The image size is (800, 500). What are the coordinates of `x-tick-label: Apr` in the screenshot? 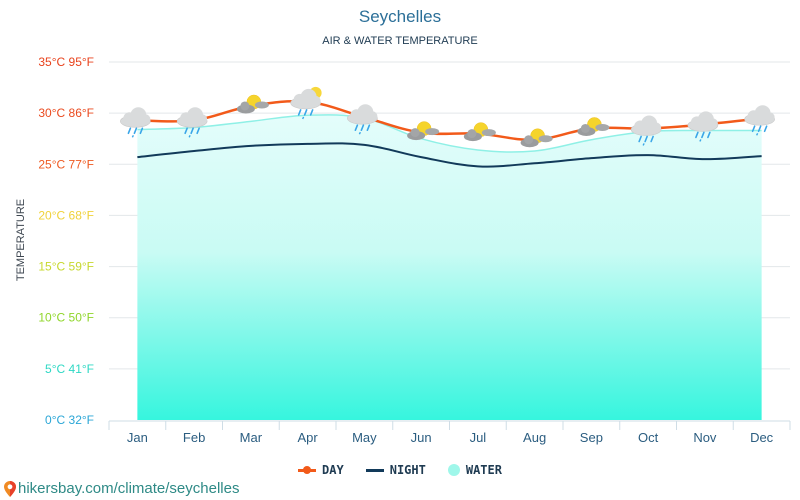 It's located at (308, 437).